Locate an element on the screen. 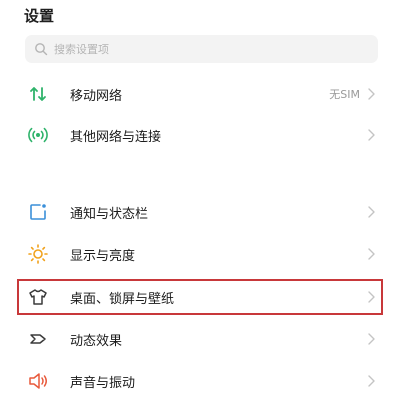 The image size is (400, 402). menu-item-other-networks: 其他网络与连接 is located at coordinates (200, 135).